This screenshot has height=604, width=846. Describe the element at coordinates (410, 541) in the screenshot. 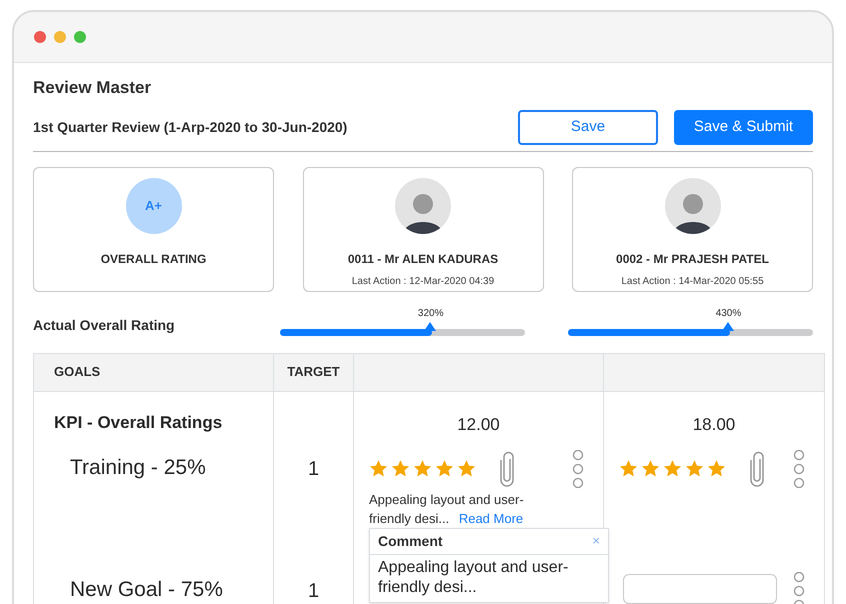

I see `popup-title: Comment` at that location.